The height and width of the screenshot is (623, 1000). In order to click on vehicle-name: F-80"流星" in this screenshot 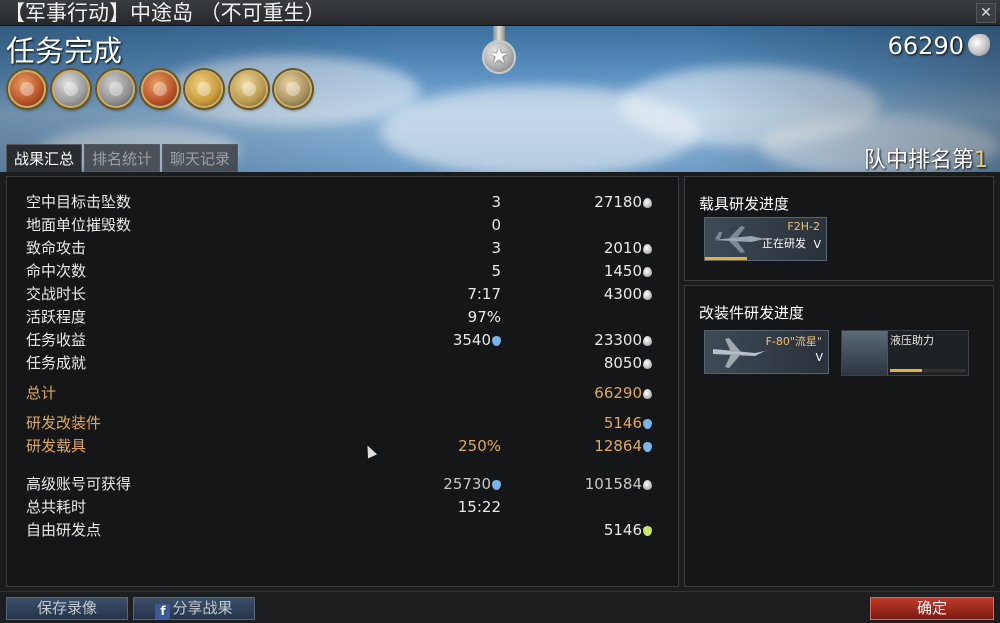, I will do `click(793, 341)`.